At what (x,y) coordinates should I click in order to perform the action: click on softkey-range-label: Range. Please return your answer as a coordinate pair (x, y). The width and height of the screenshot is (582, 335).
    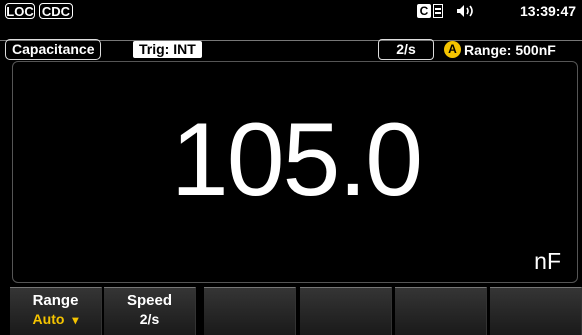
    Looking at the image, I should click on (55, 300).